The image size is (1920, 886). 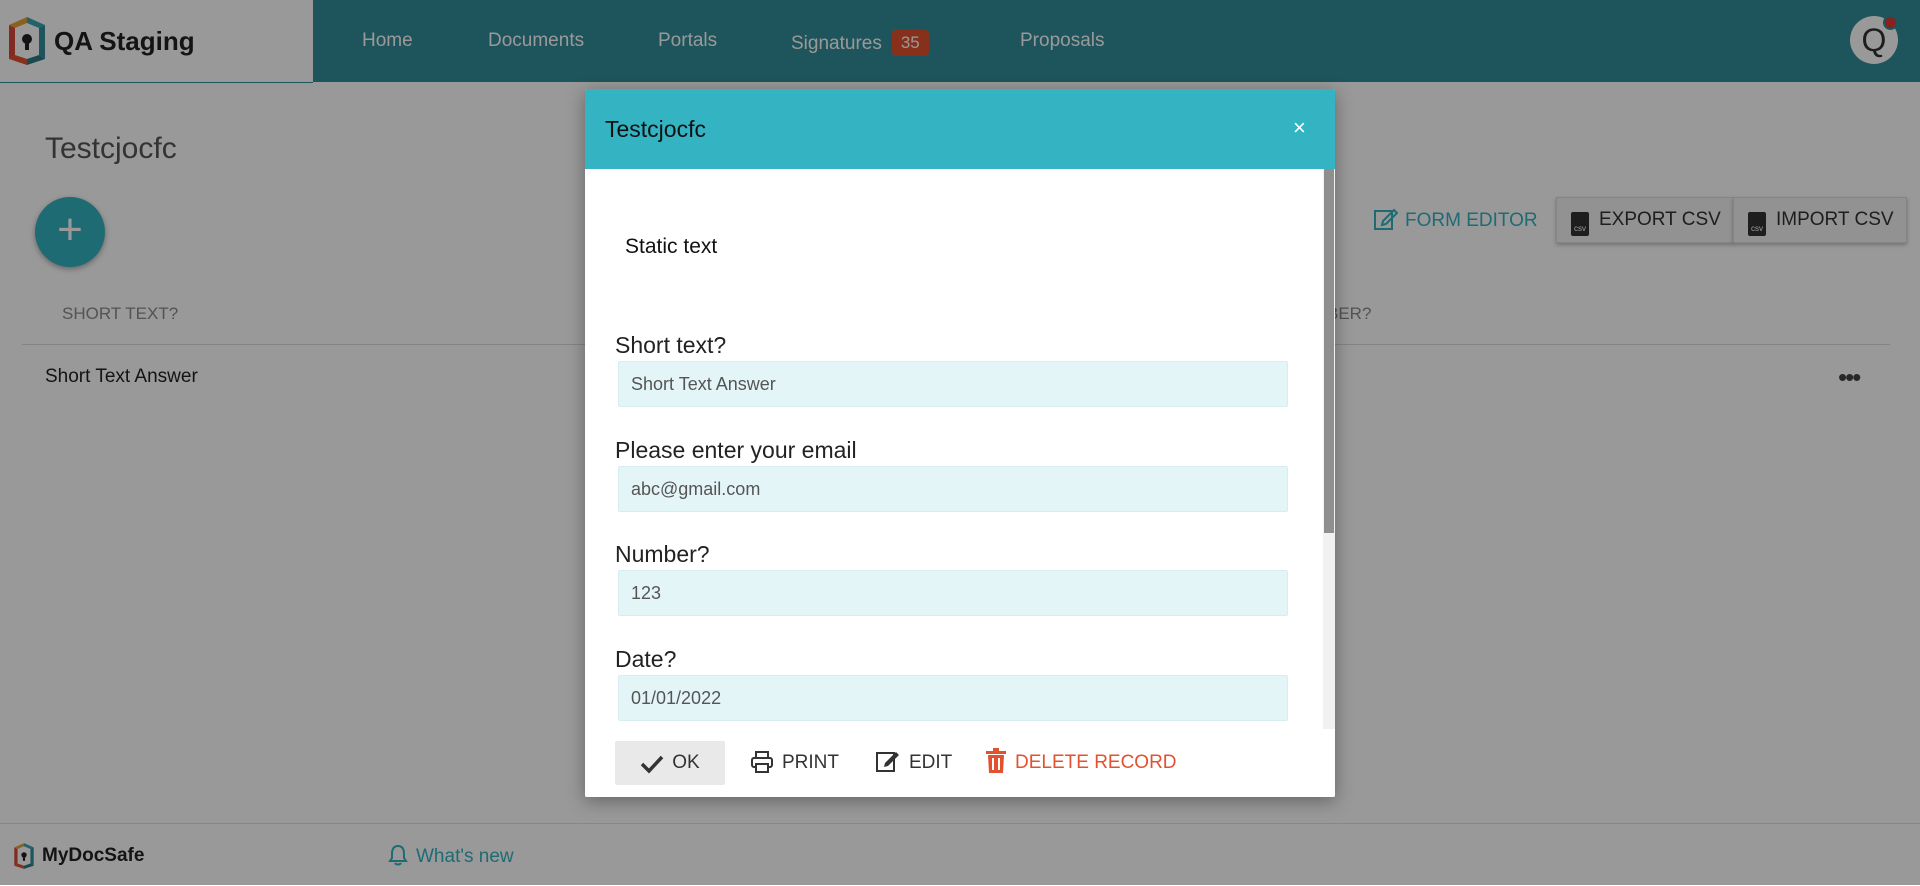 What do you see at coordinates (1299, 128) in the screenshot?
I see `close-icon: ×` at bounding box center [1299, 128].